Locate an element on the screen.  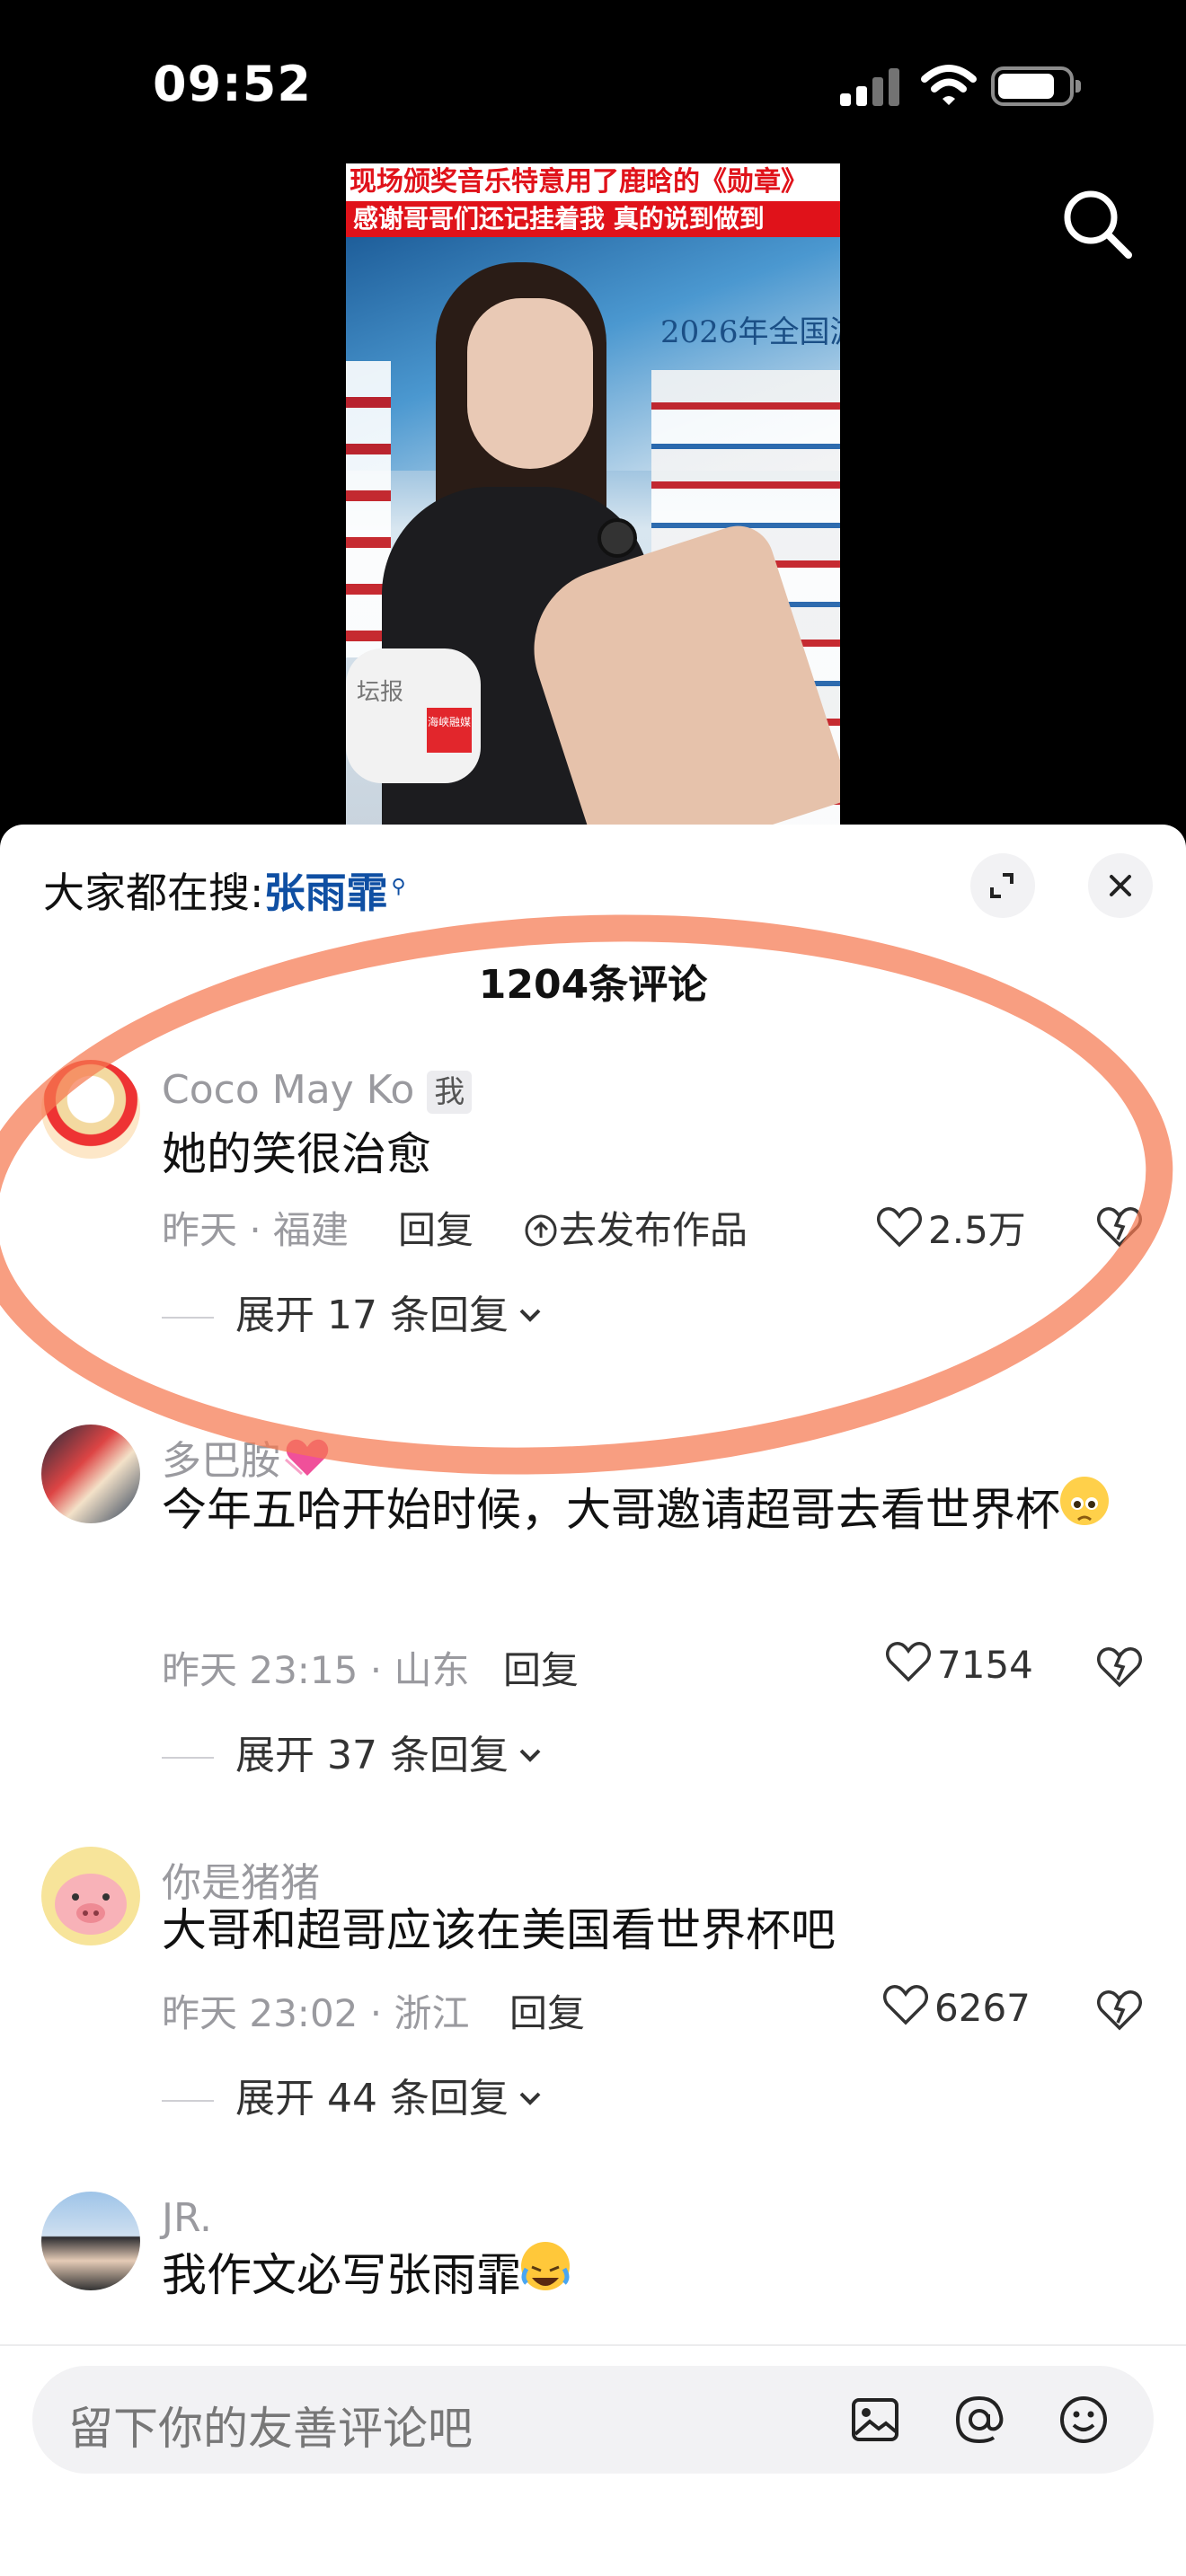
comment-count: 1204条评论 is located at coordinates (593, 985).